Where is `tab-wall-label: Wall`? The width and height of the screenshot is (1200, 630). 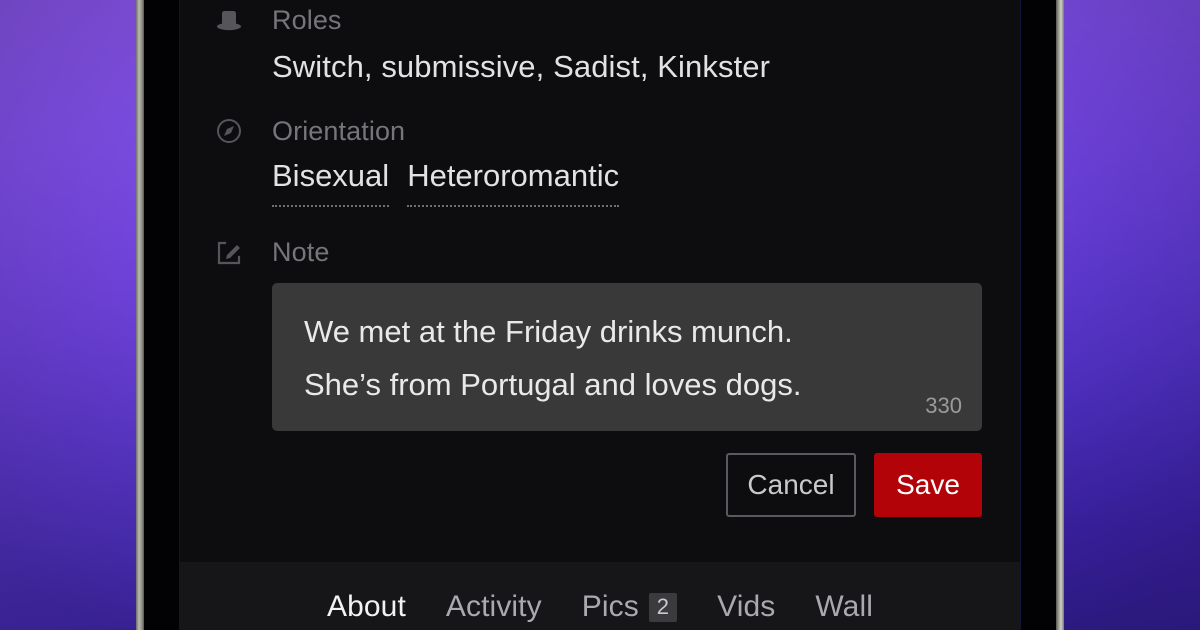
tab-wall-label: Wall is located at coordinates (844, 606).